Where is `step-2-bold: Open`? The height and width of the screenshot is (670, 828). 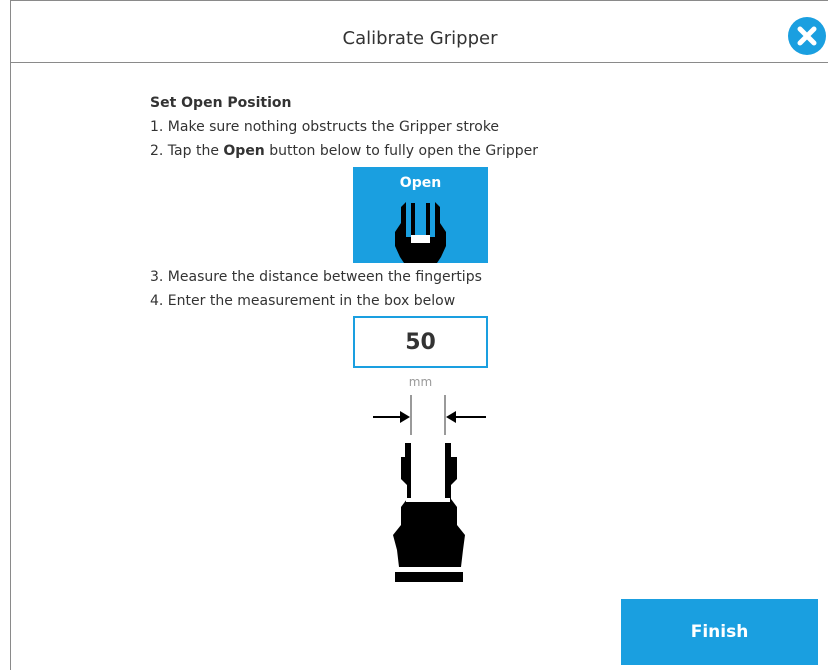 step-2-bold: Open is located at coordinates (244, 151).